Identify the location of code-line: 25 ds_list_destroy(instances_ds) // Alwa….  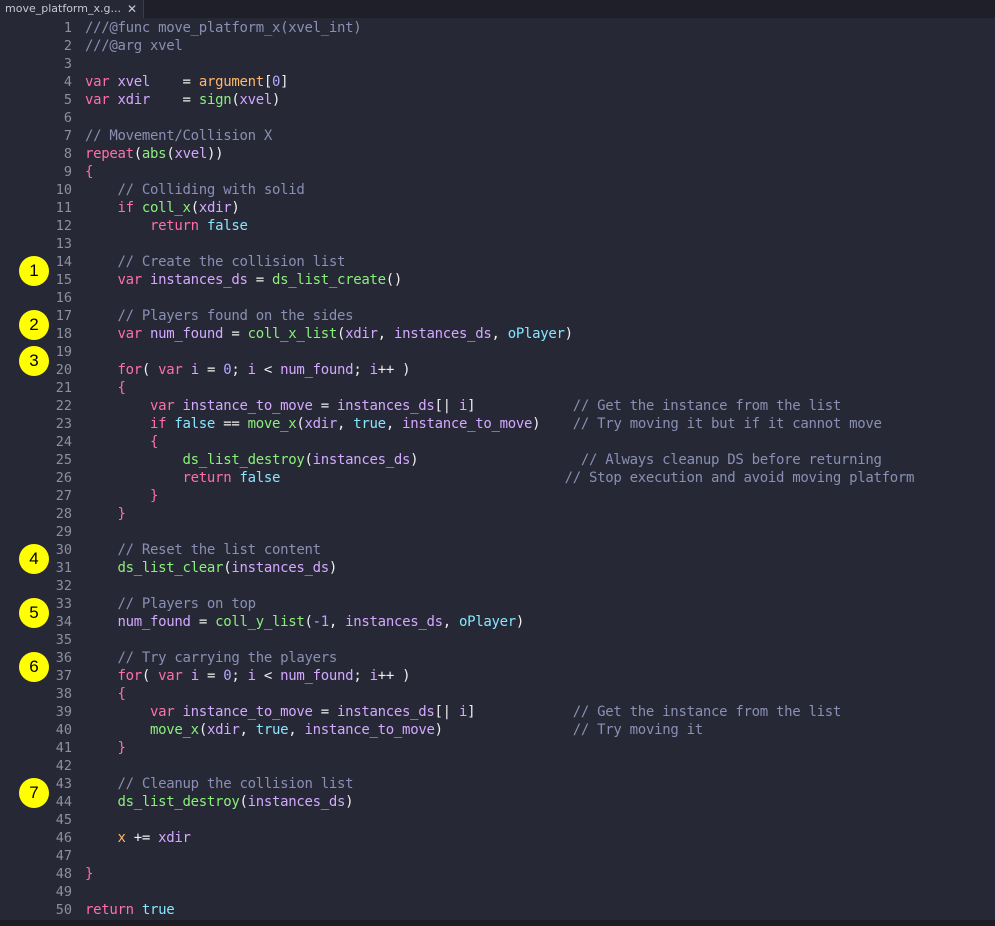
(497, 460).